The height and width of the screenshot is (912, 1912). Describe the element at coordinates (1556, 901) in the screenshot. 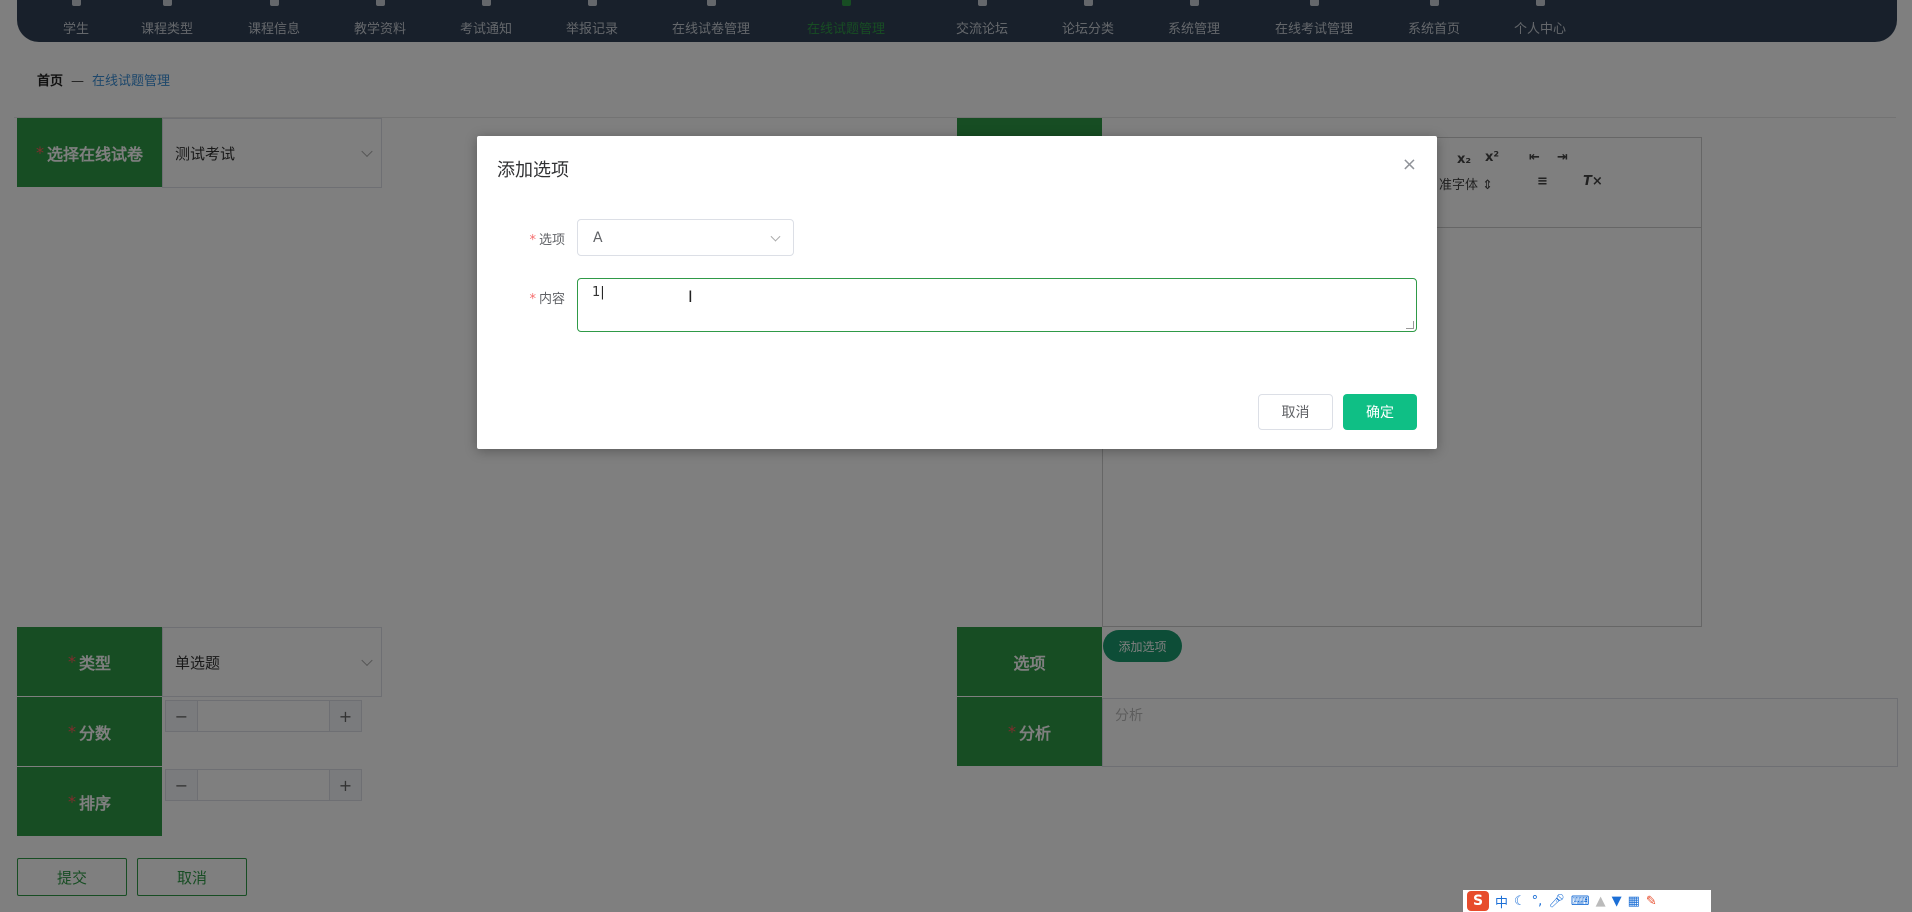

I see `microphone-icon: 🎤︎` at that location.